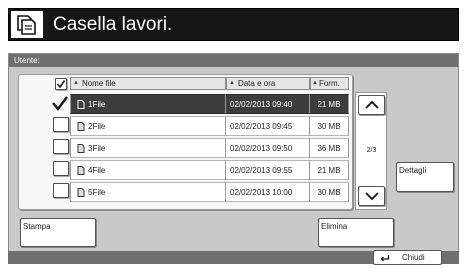 Image resolution: width=466 pixels, height=268 pixels. What do you see at coordinates (371, 150) in the screenshot?
I see `page-indicator: 2/3` at bounding box center [371, 150].